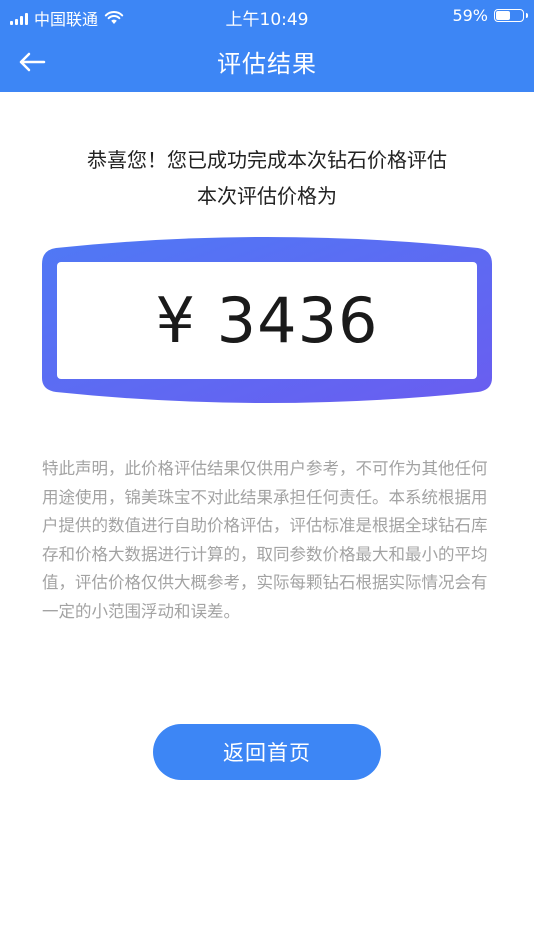  What do you see at coordinates (267, 16) in the screenshot?
I see `status-bar: 中国联通 上午10:49 59%` at bounding box center [267, 16].